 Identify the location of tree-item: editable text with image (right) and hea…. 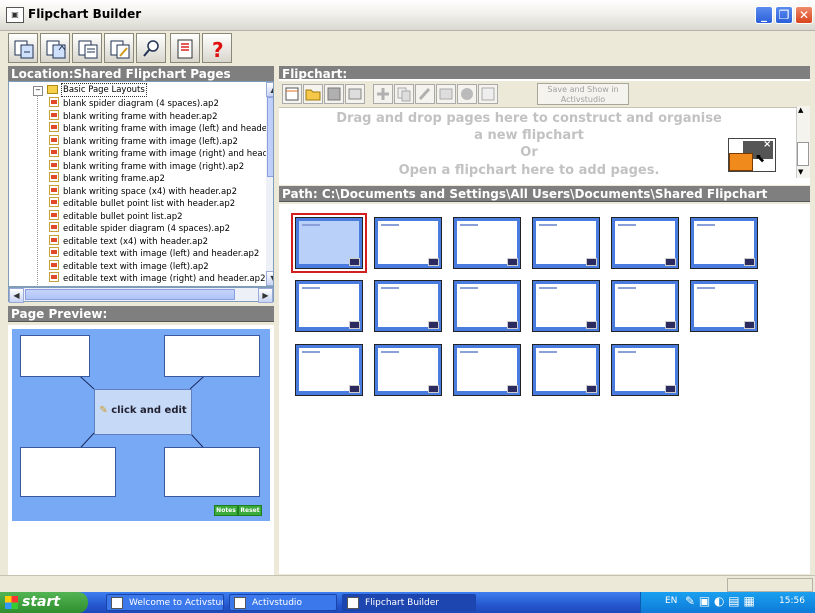
(157, 278).